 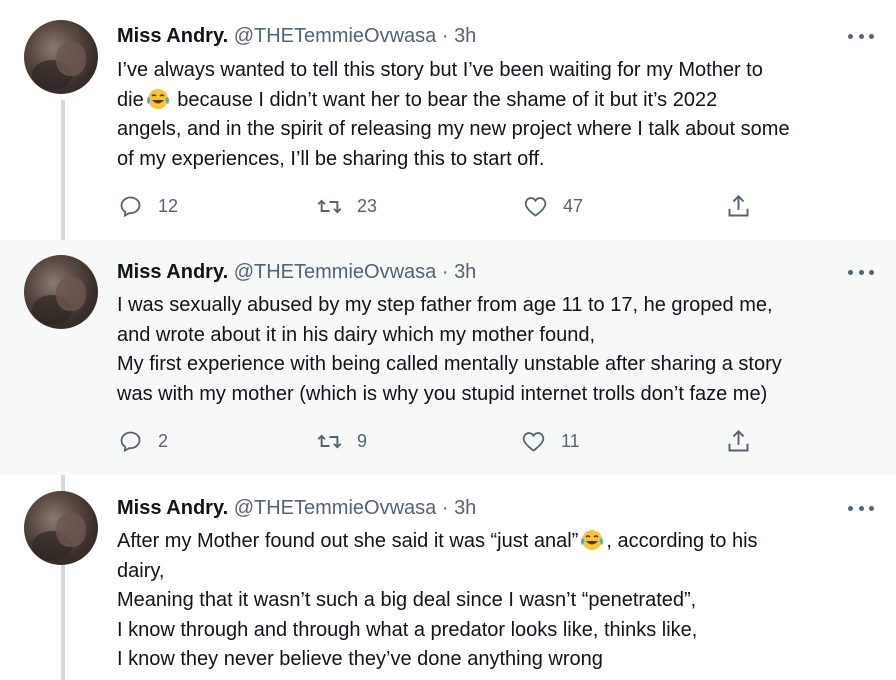 I want to click on reply-button: 12, so click(x=147, y=206).